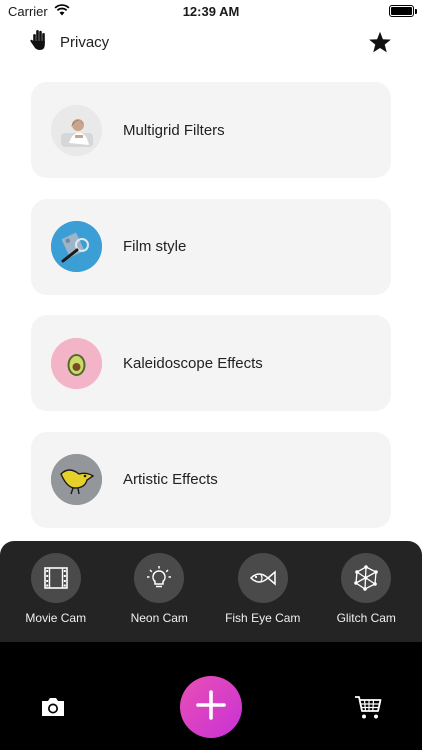 This screenshot has height=750, width=422. I want to click on card-title: Artistic Effects, so click(170, 479).